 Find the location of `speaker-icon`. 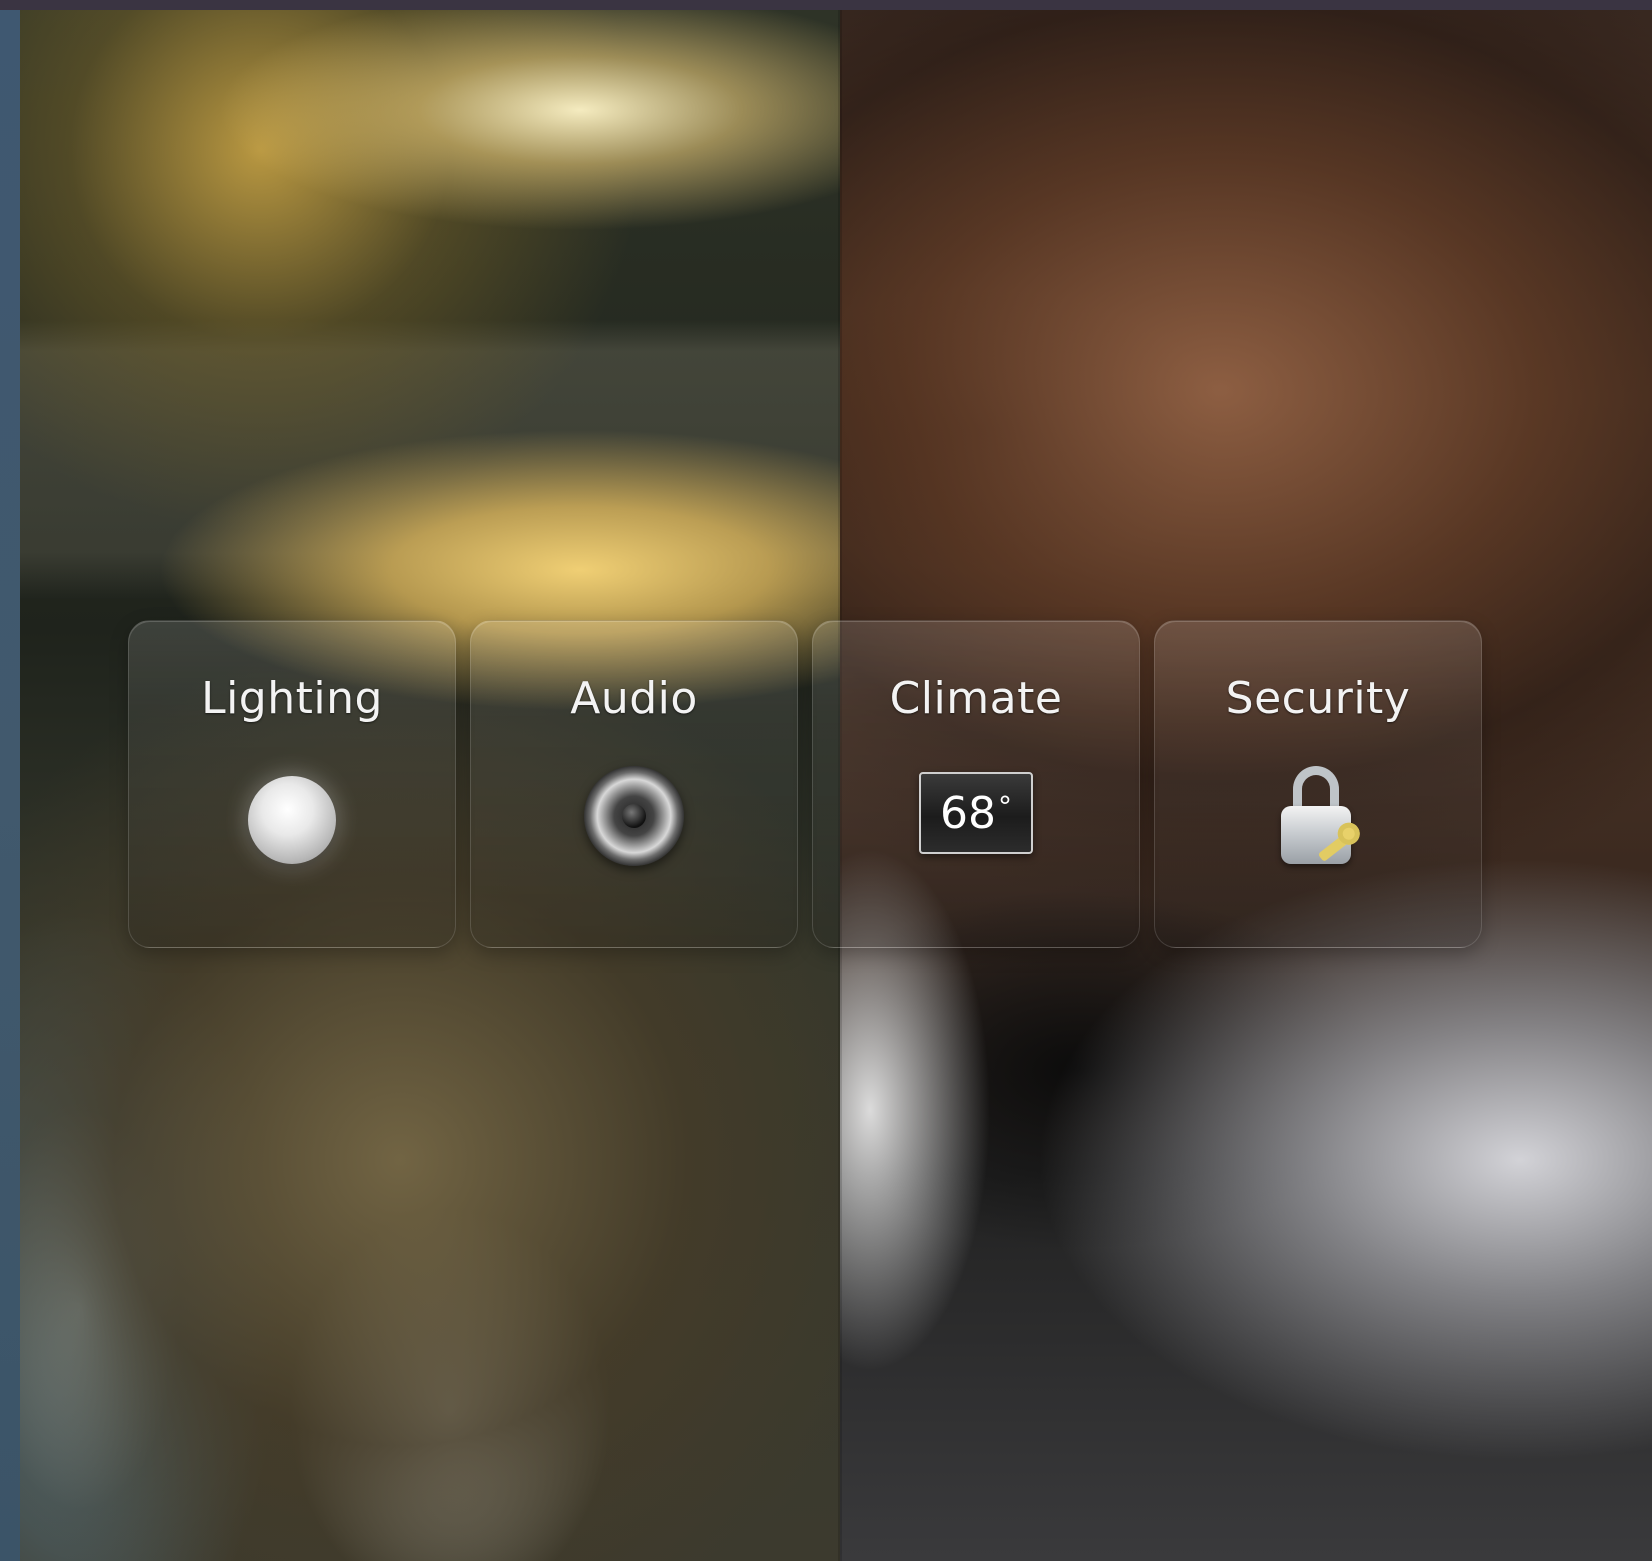

speaker-icon is located at coordinates (634, 816).